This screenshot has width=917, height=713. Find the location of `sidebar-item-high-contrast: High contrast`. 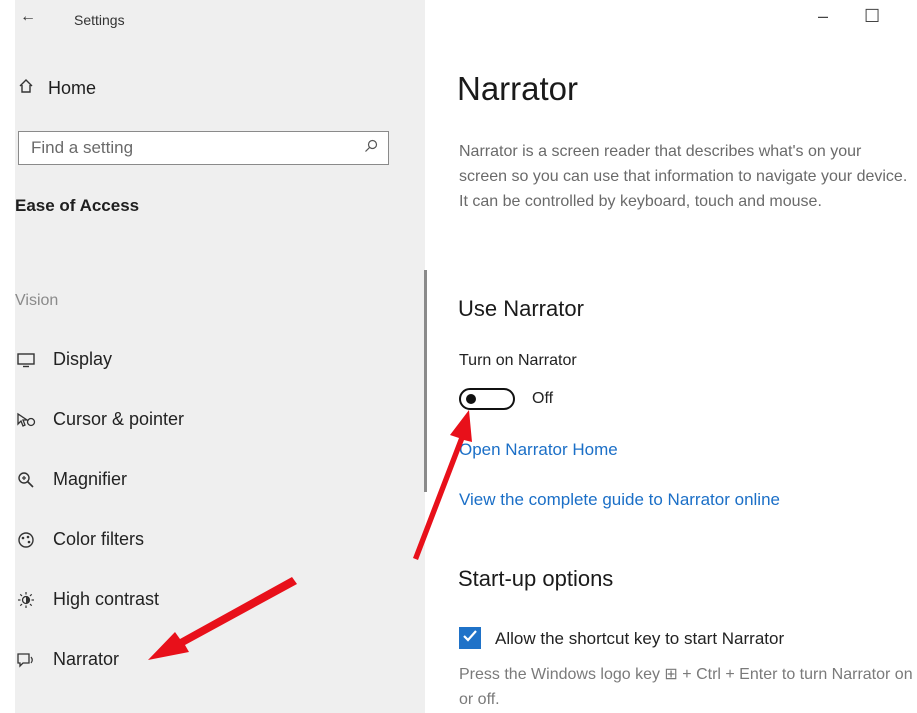

sidebar-item-high-contrast: High contrast is located at coordinates (87, 599).